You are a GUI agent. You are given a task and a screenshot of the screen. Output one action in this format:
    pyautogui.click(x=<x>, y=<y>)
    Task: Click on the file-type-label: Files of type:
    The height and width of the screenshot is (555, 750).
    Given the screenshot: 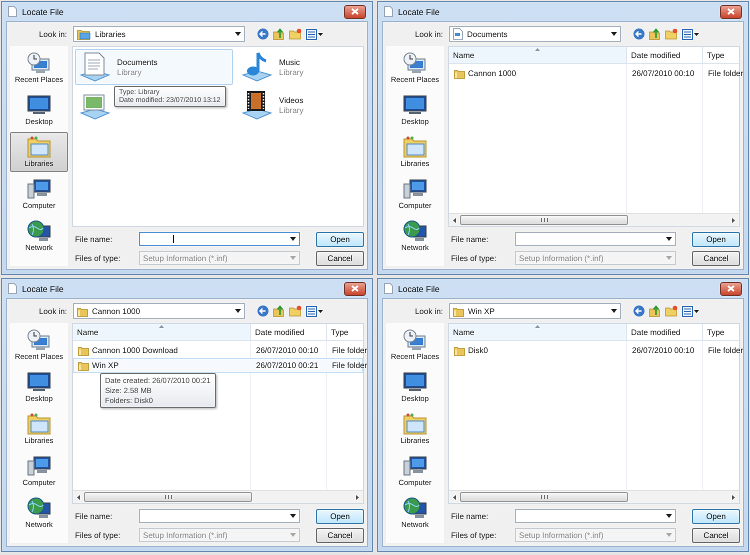 What is the action you would take?
    pyautogui.click(x=98, y=535)
    